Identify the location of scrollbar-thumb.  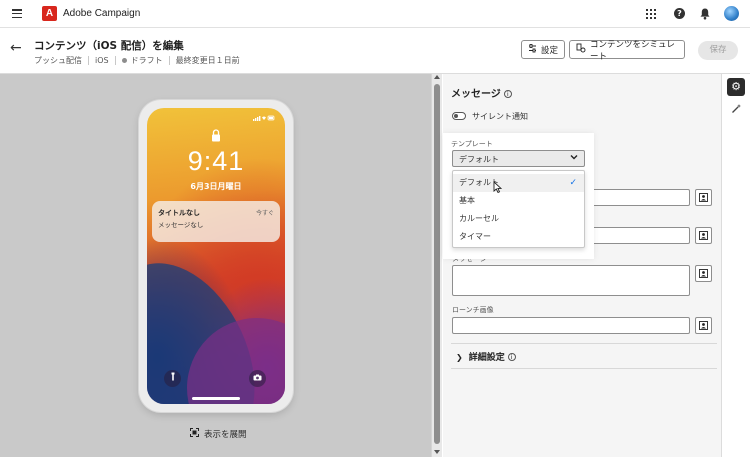
(437, 264).